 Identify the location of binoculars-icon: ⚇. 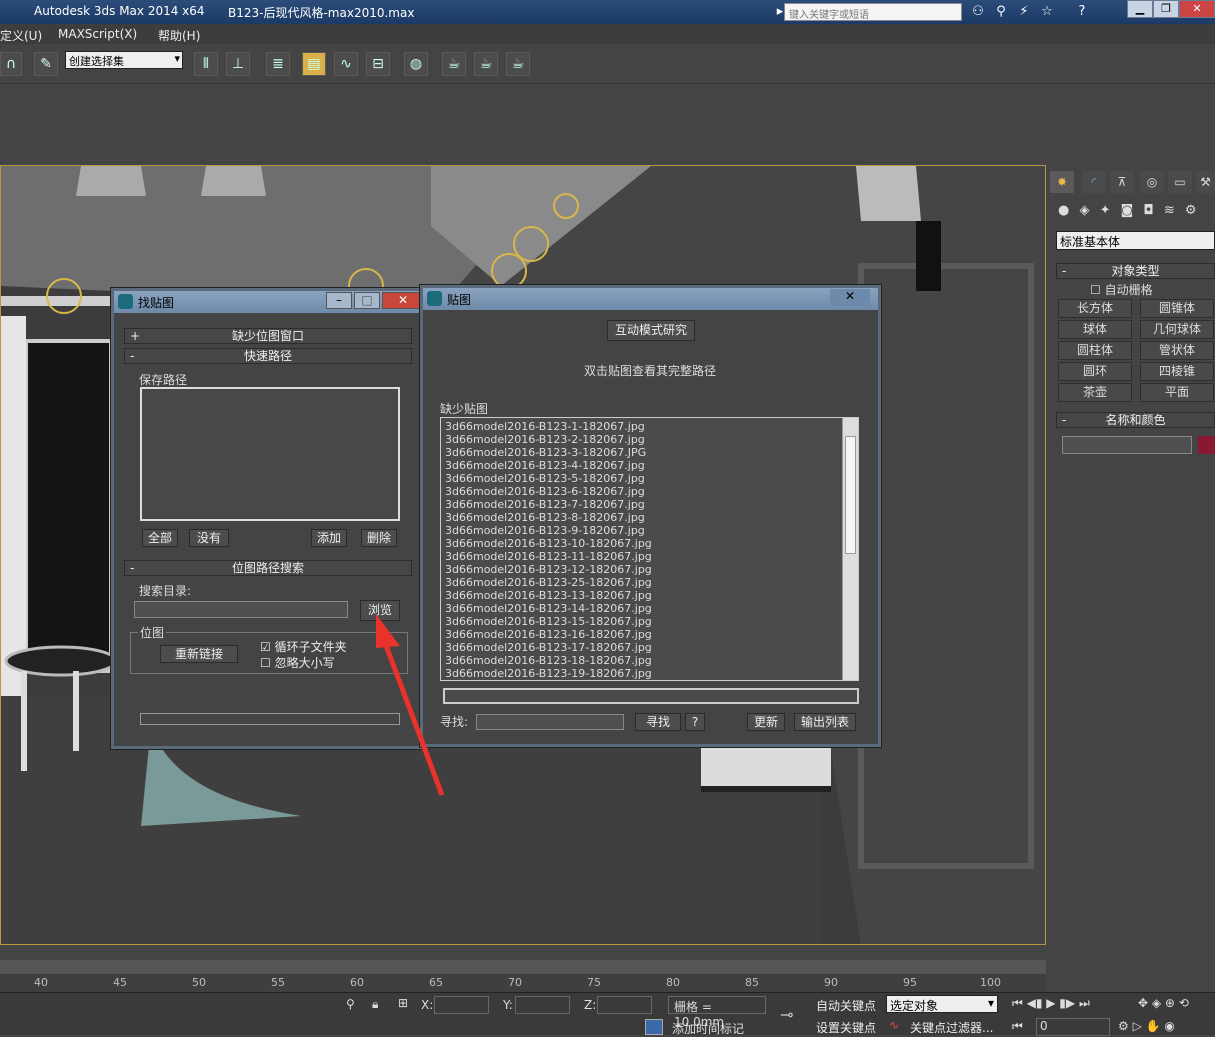
(978, 12).